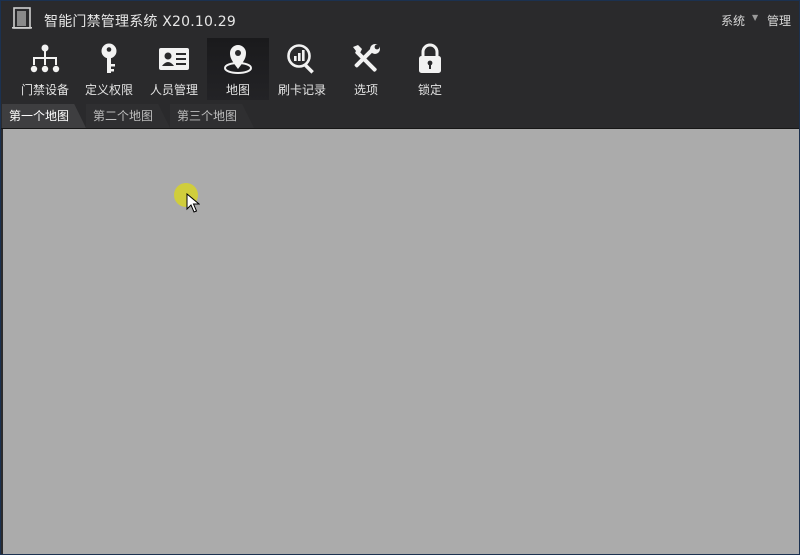  I want to click on tools-icon, so click(366, 58).